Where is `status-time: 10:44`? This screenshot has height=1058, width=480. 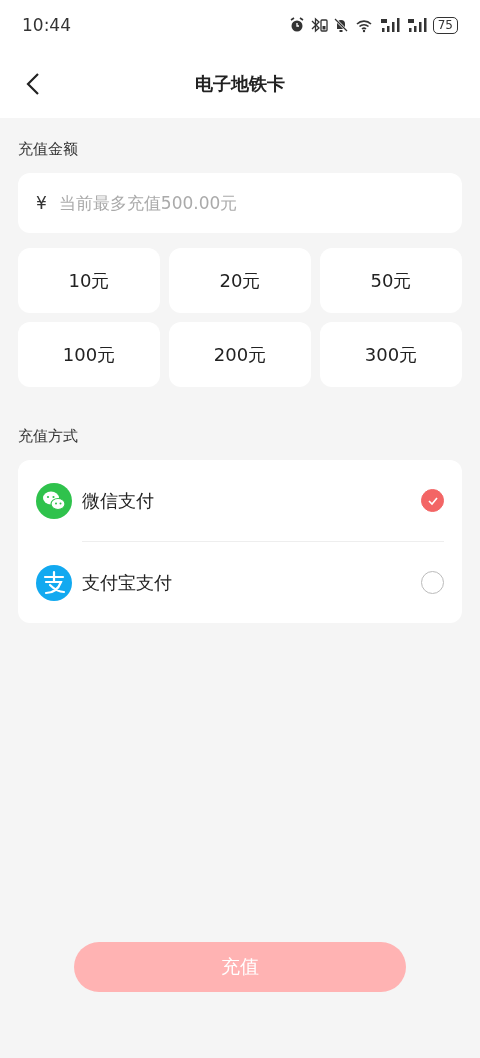
status-time: 10:44 is located at coordinates (46, 25).